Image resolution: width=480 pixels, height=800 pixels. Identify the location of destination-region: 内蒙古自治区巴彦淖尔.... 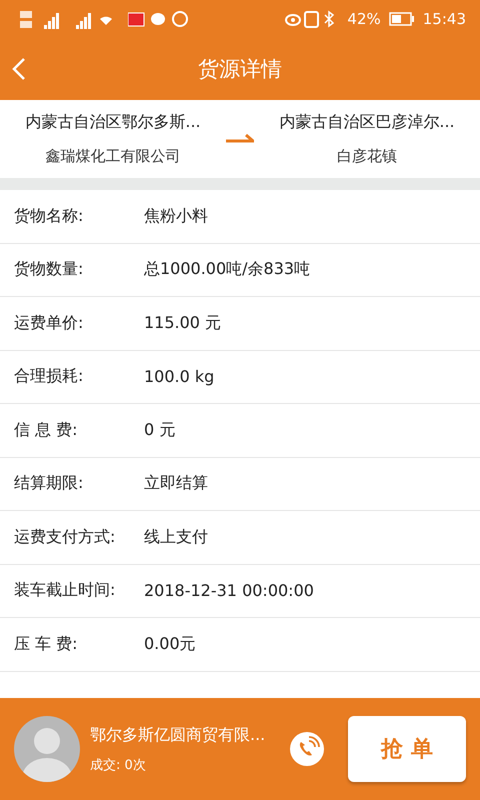
(367, 122).